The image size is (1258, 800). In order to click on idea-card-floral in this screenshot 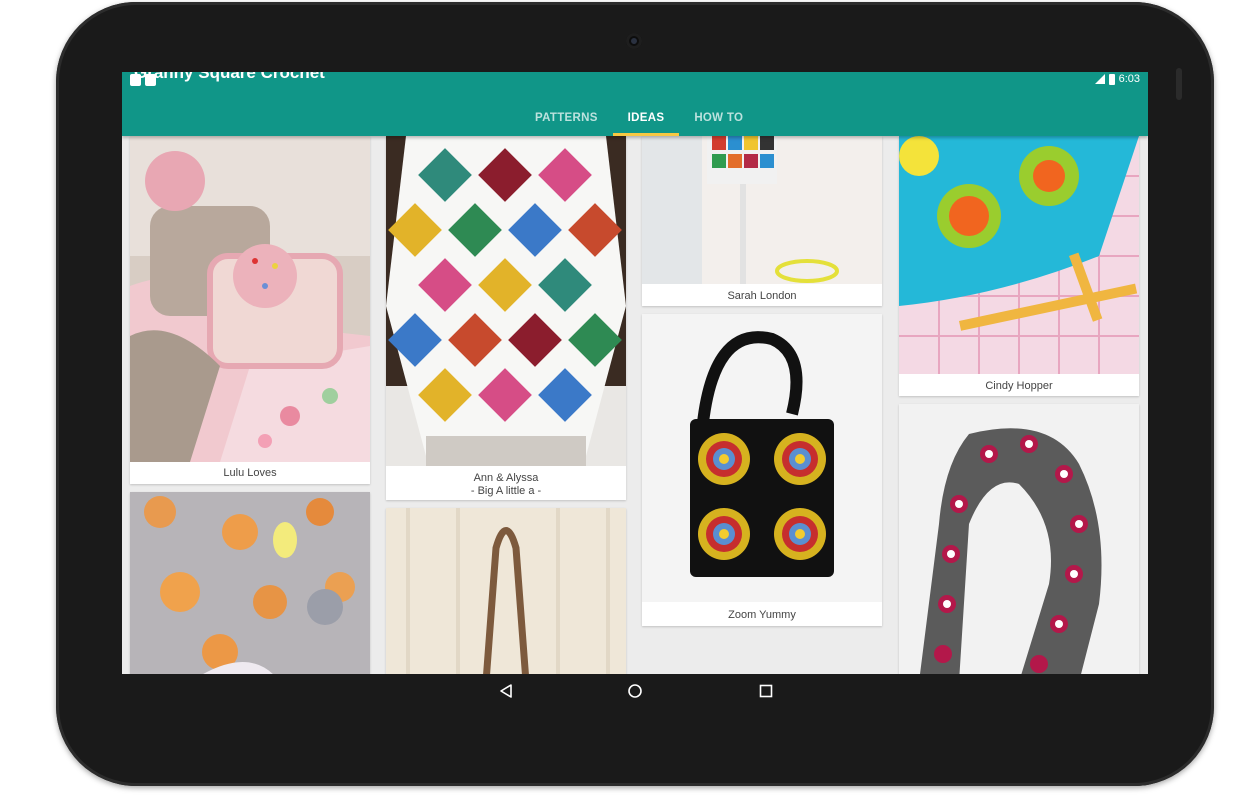, I will do `click(250, 583)`.